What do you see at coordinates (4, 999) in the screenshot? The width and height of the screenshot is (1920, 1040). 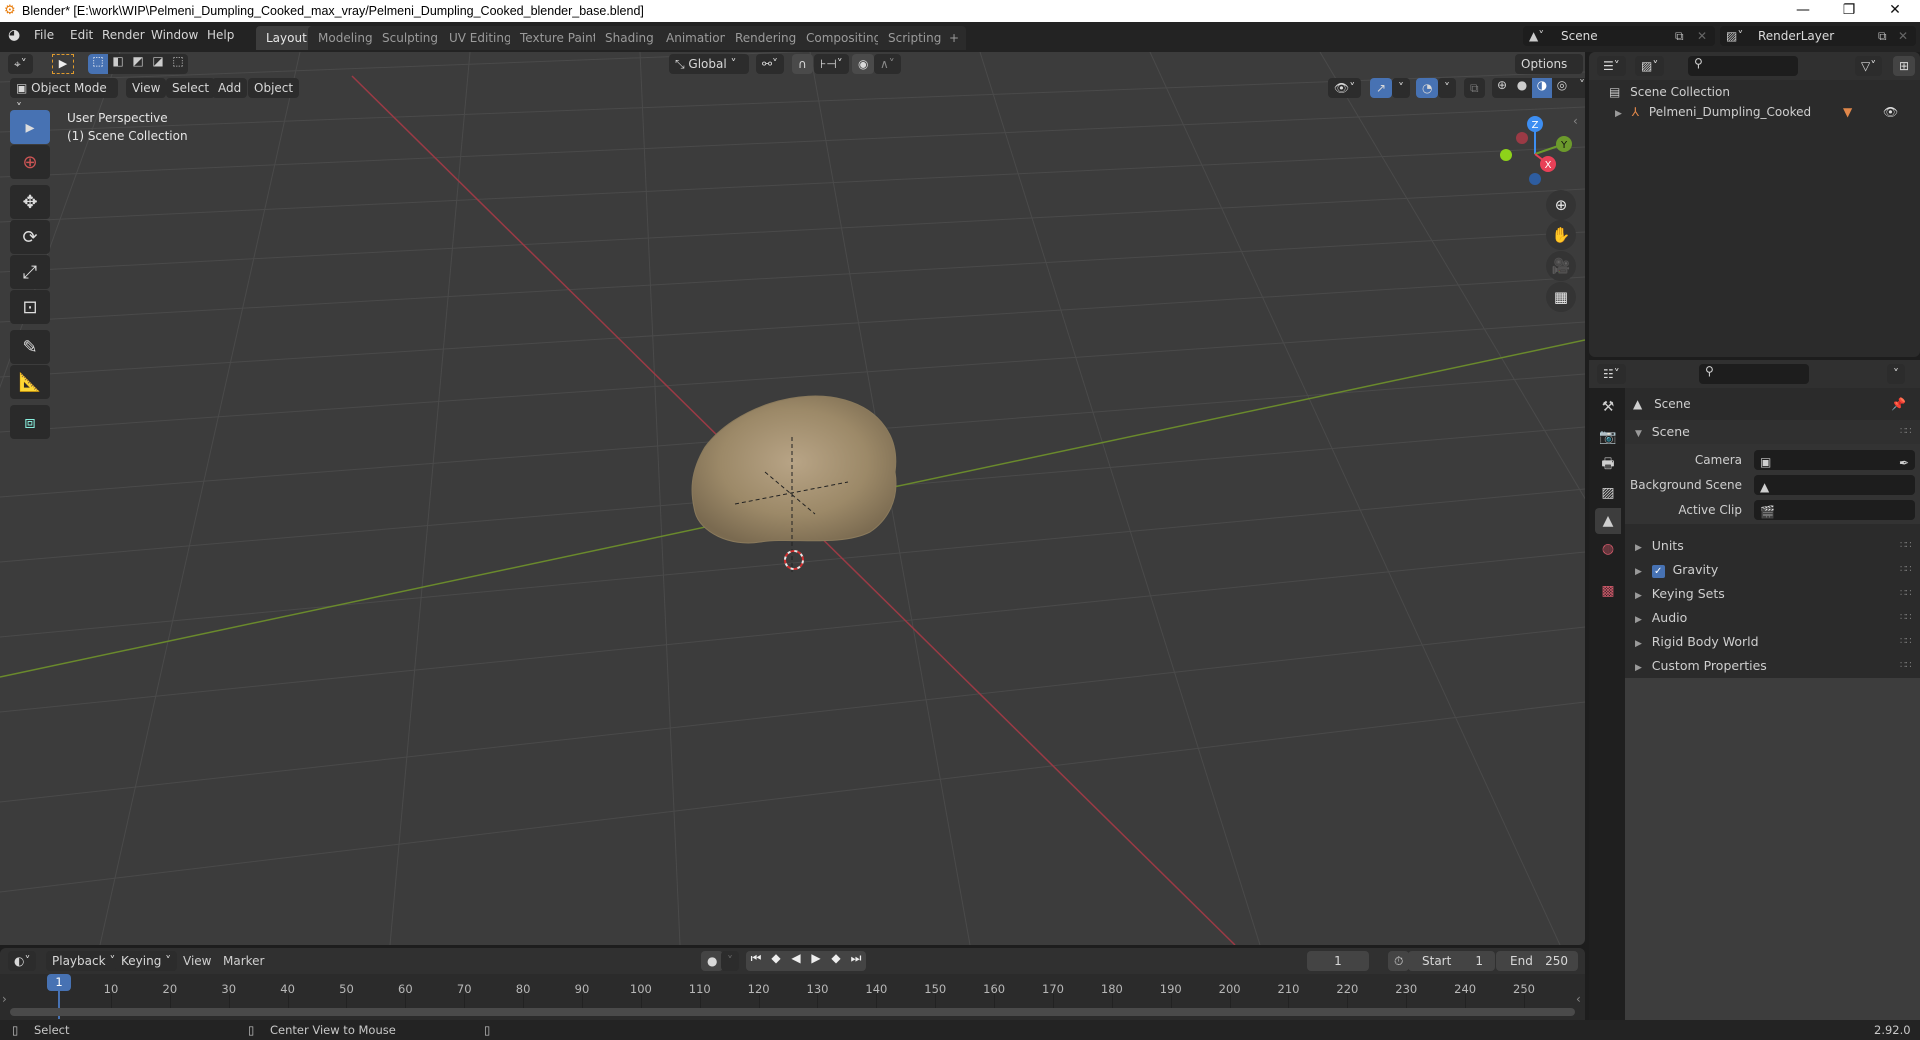 I see `left-region-toggle-icon: ›` at bounding box center [4, 999].